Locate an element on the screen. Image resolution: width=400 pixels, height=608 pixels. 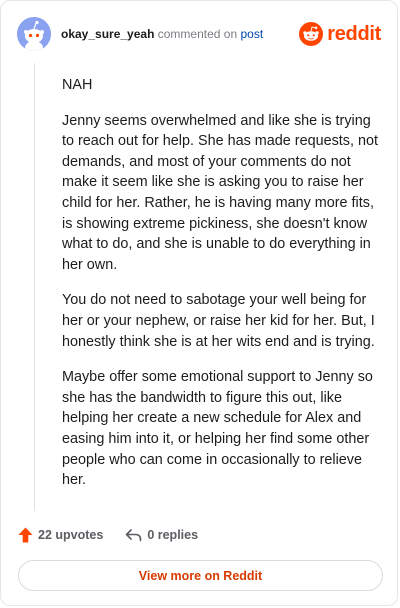
thread-line is located at coordinates (34, 287).